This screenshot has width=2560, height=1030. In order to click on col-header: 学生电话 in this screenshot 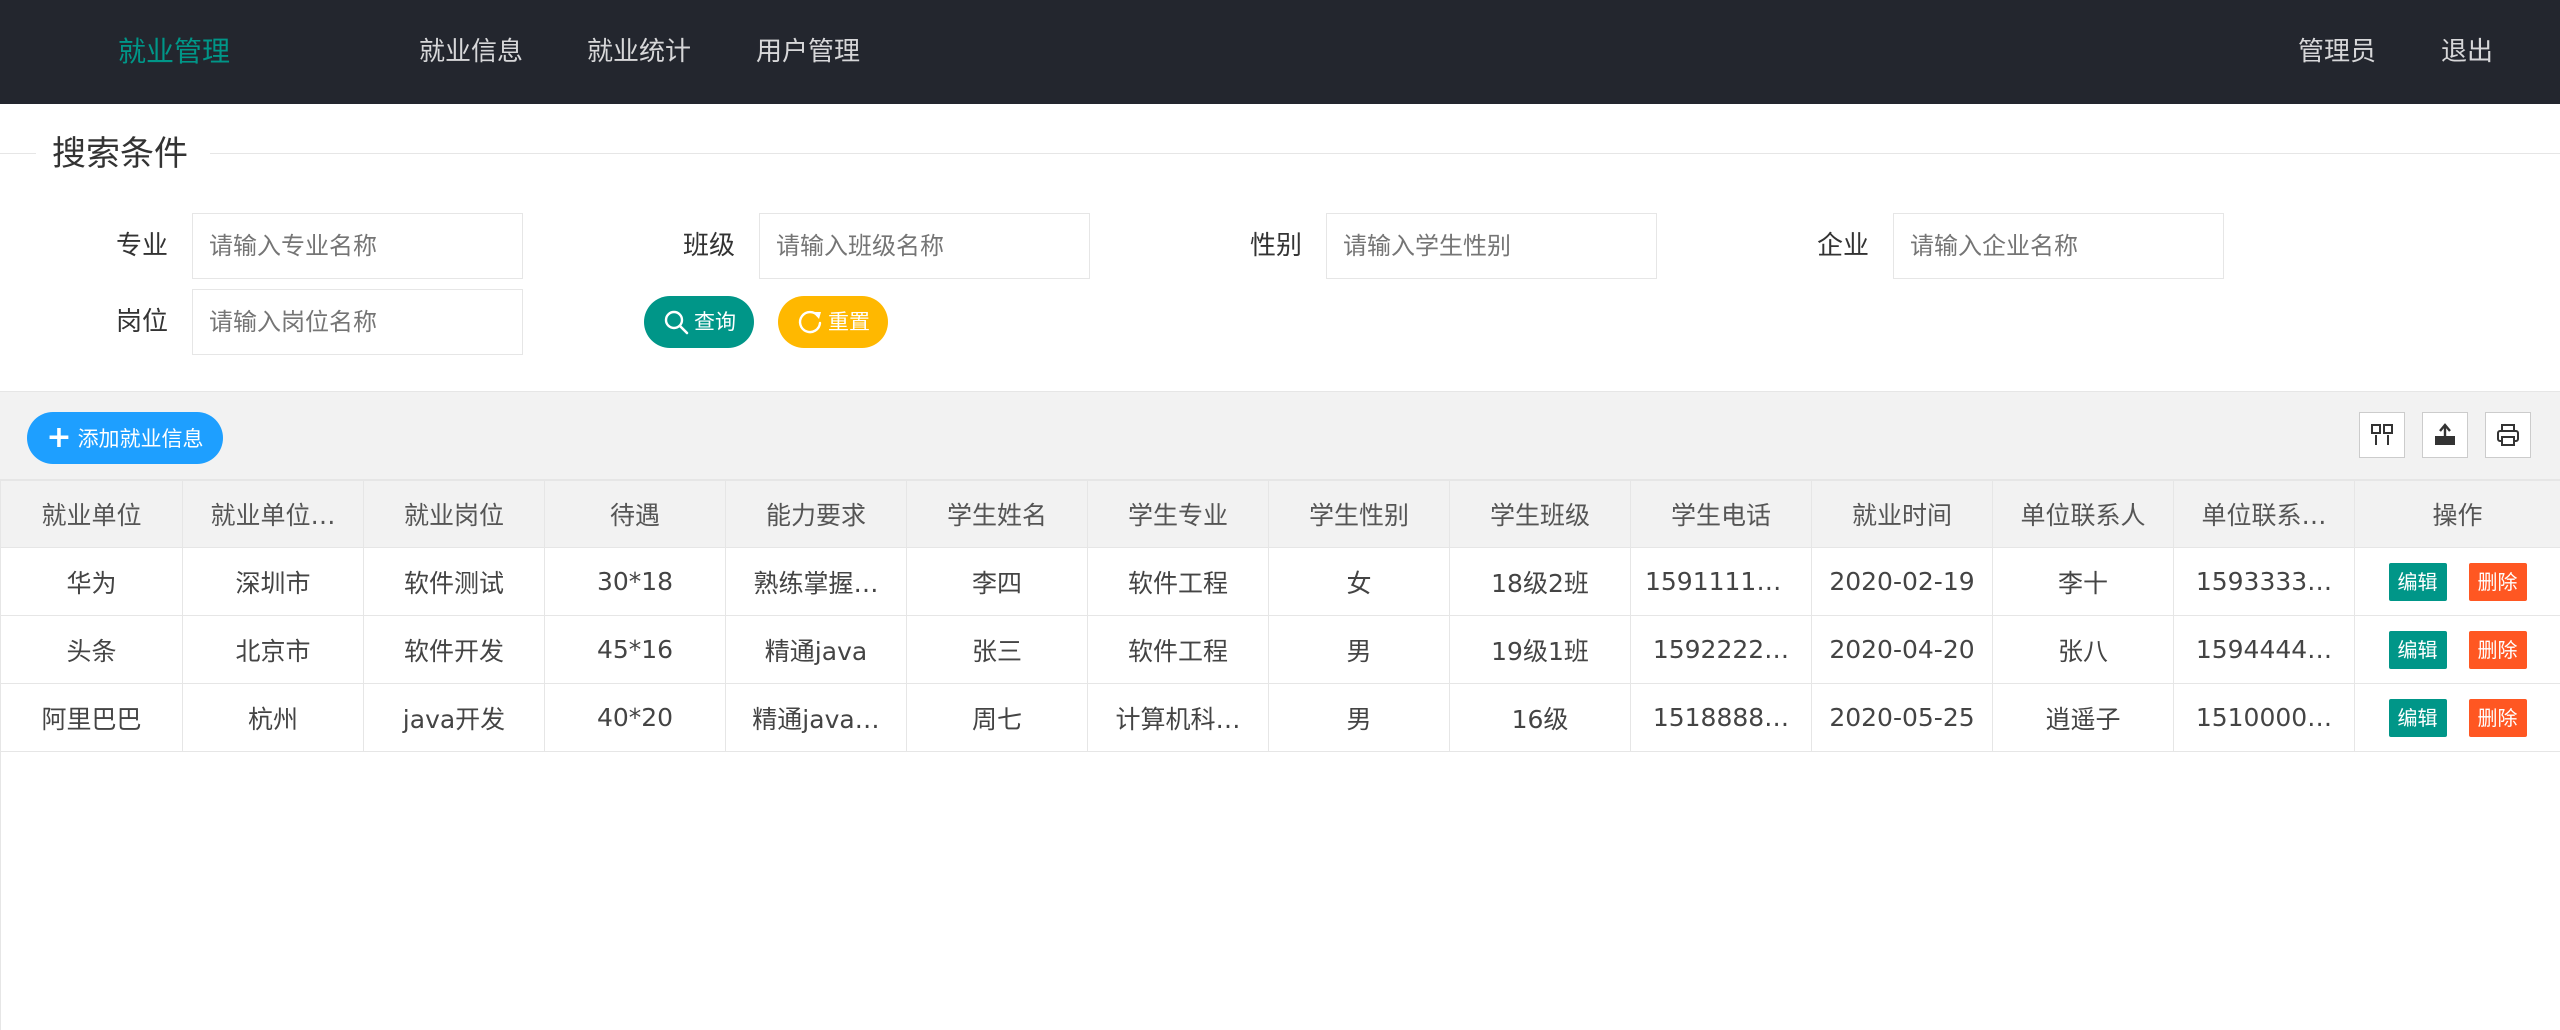, I will do `click(1721, 514)`.